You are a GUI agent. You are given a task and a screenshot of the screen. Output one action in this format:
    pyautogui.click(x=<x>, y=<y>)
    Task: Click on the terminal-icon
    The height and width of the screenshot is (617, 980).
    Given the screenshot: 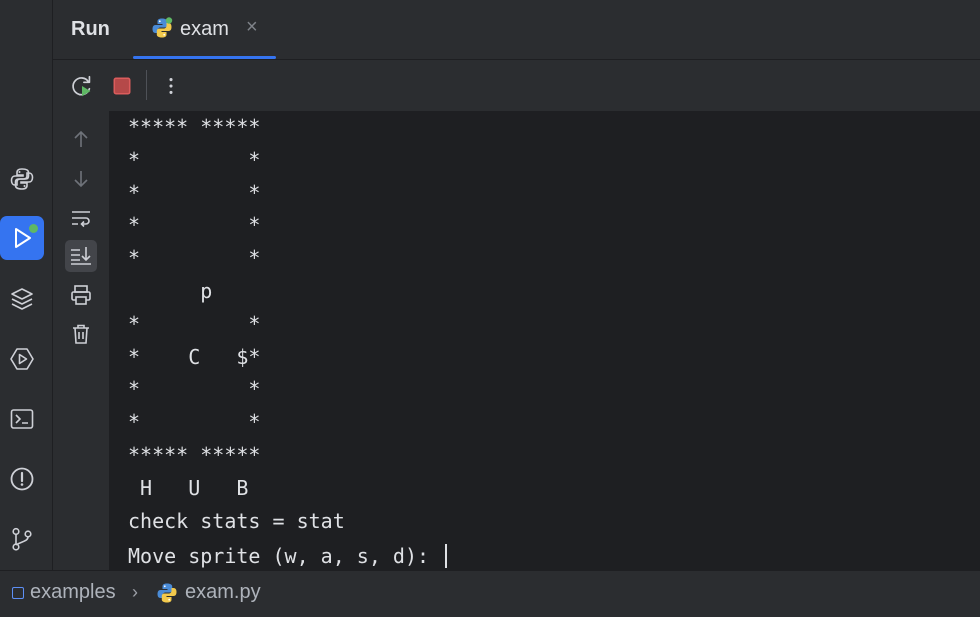 What is the action you would take?
    pyautogui.click(x=22, y=419)
    